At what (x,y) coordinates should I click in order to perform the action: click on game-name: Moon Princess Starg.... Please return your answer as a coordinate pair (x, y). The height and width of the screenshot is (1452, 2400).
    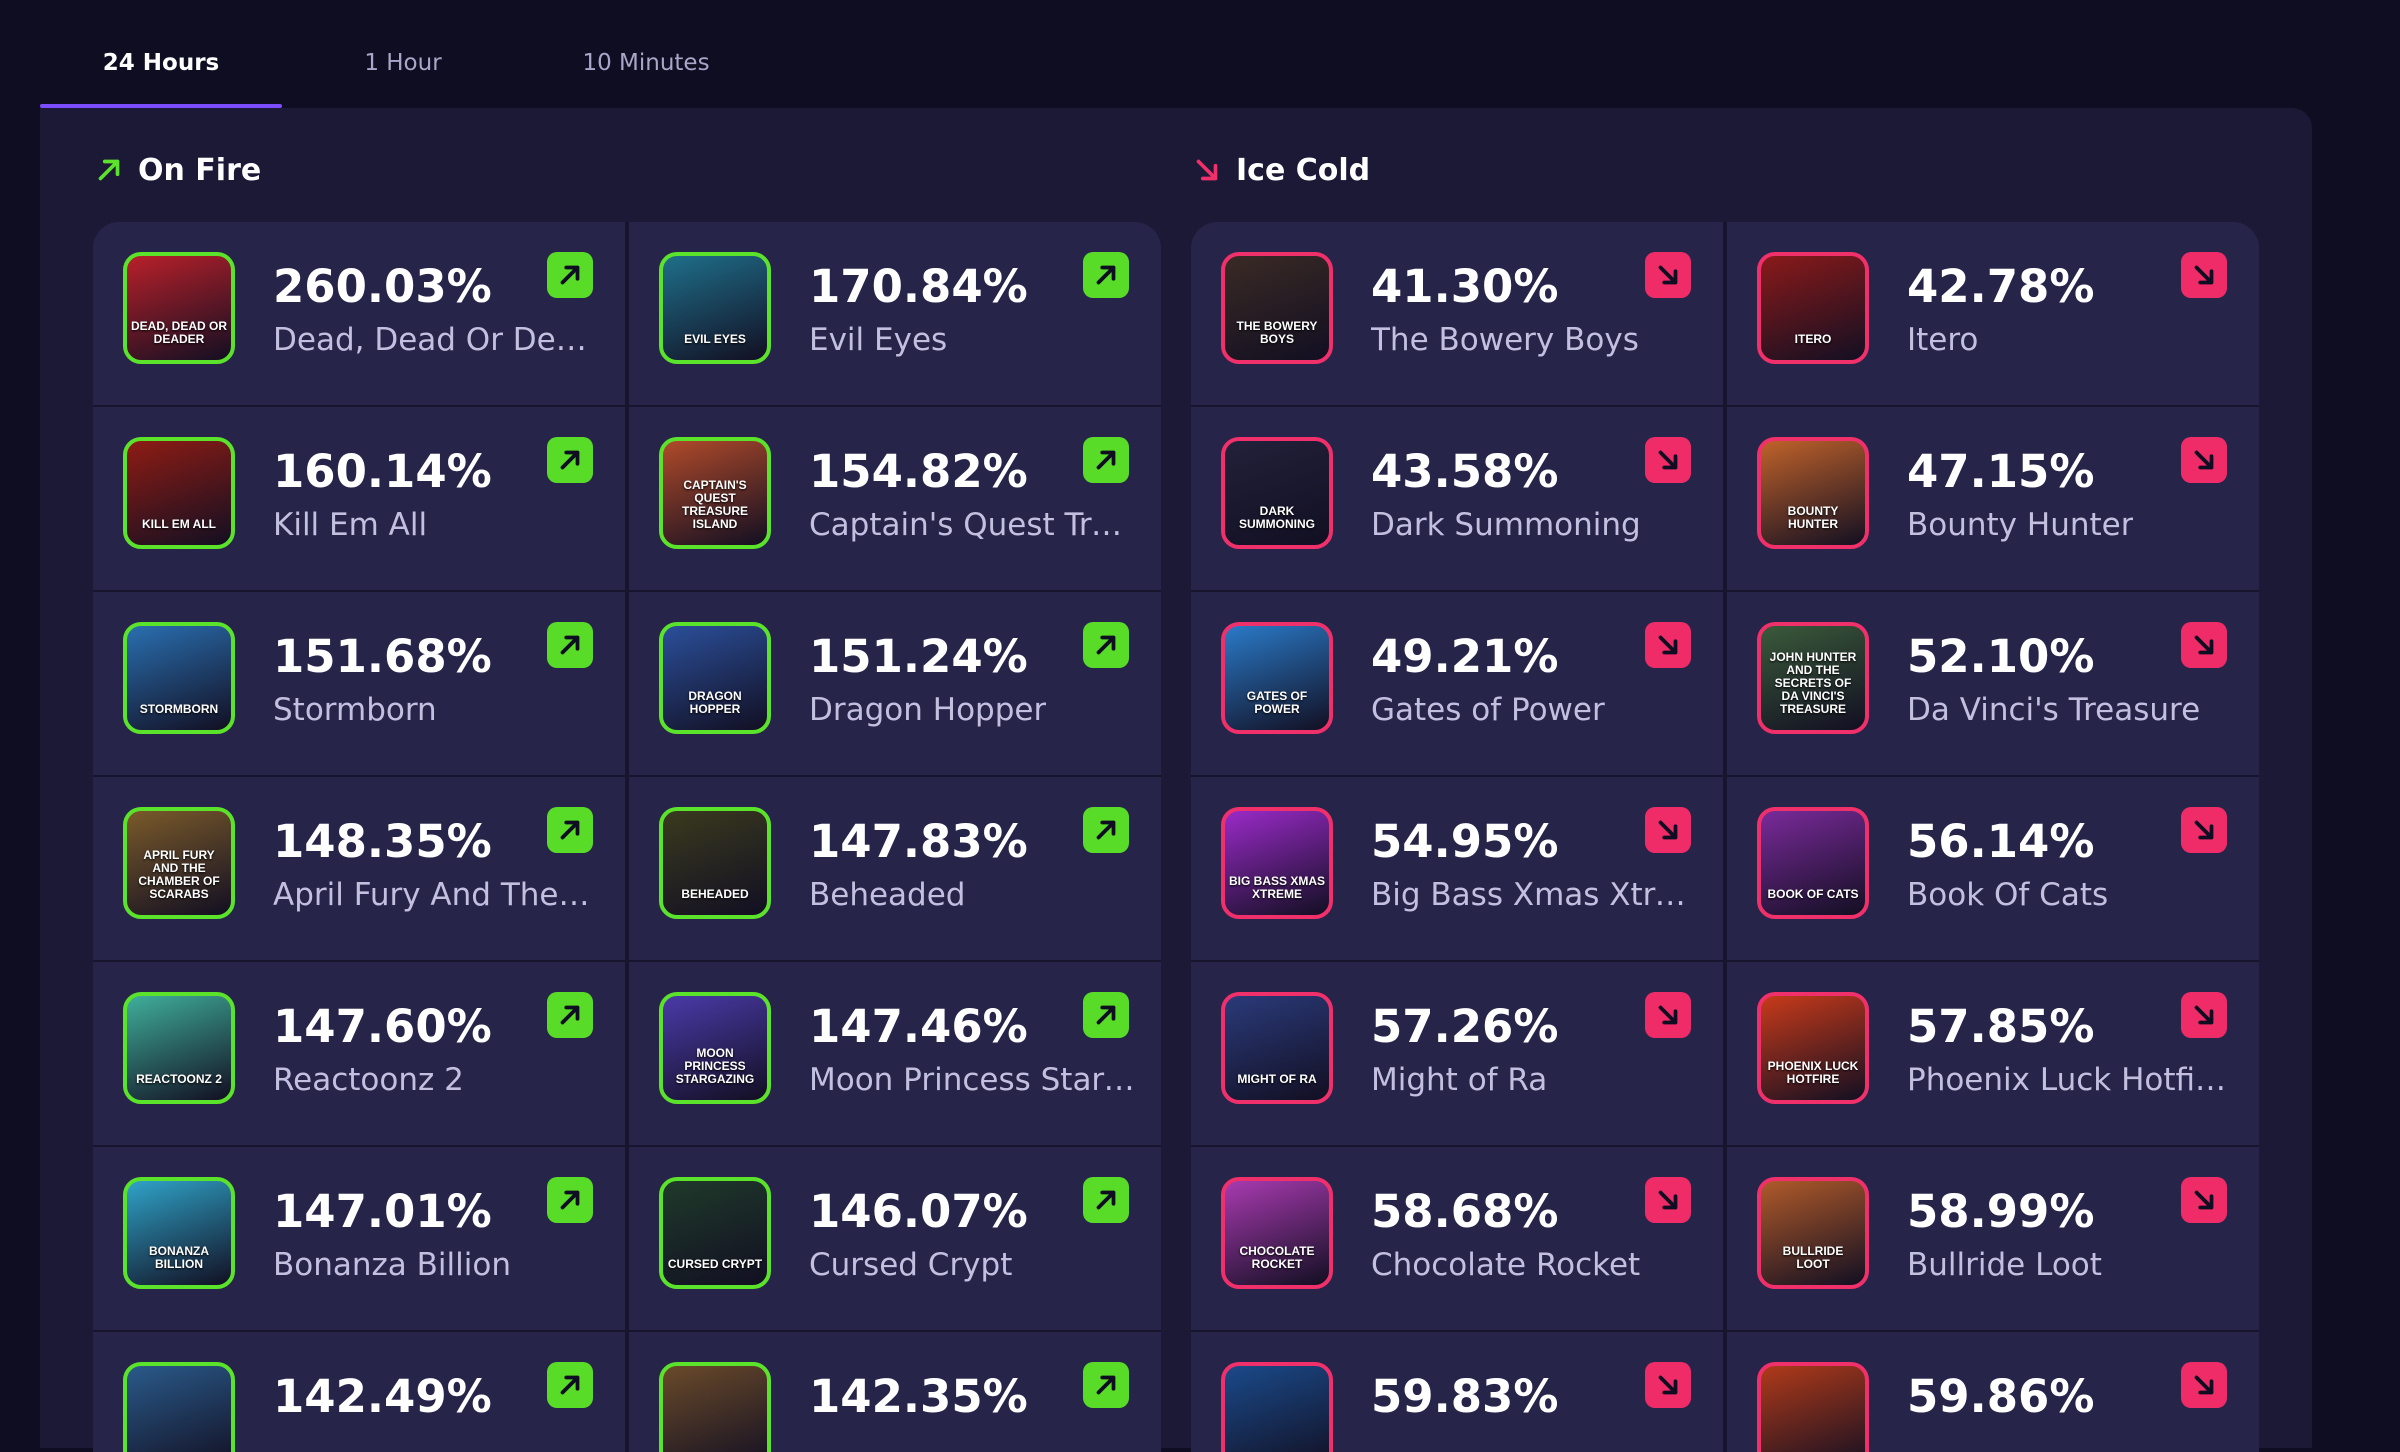
    Looking at the image, I should click on (972, 1080).